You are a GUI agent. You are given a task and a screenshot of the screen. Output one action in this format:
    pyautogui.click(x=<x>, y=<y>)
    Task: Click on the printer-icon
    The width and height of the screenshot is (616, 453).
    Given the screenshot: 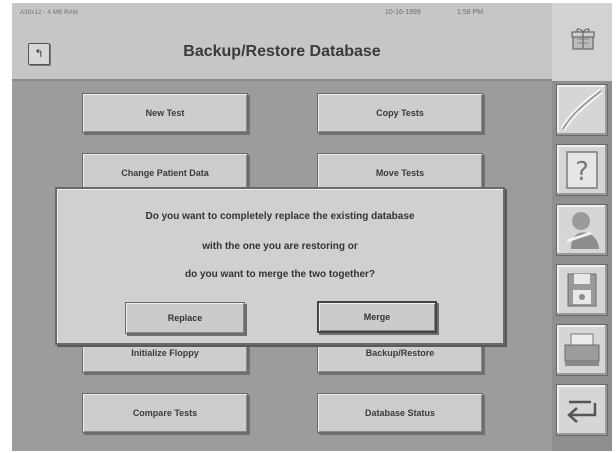 What is the action you would take?
    pyautogui.click(x=582, y=349)
    